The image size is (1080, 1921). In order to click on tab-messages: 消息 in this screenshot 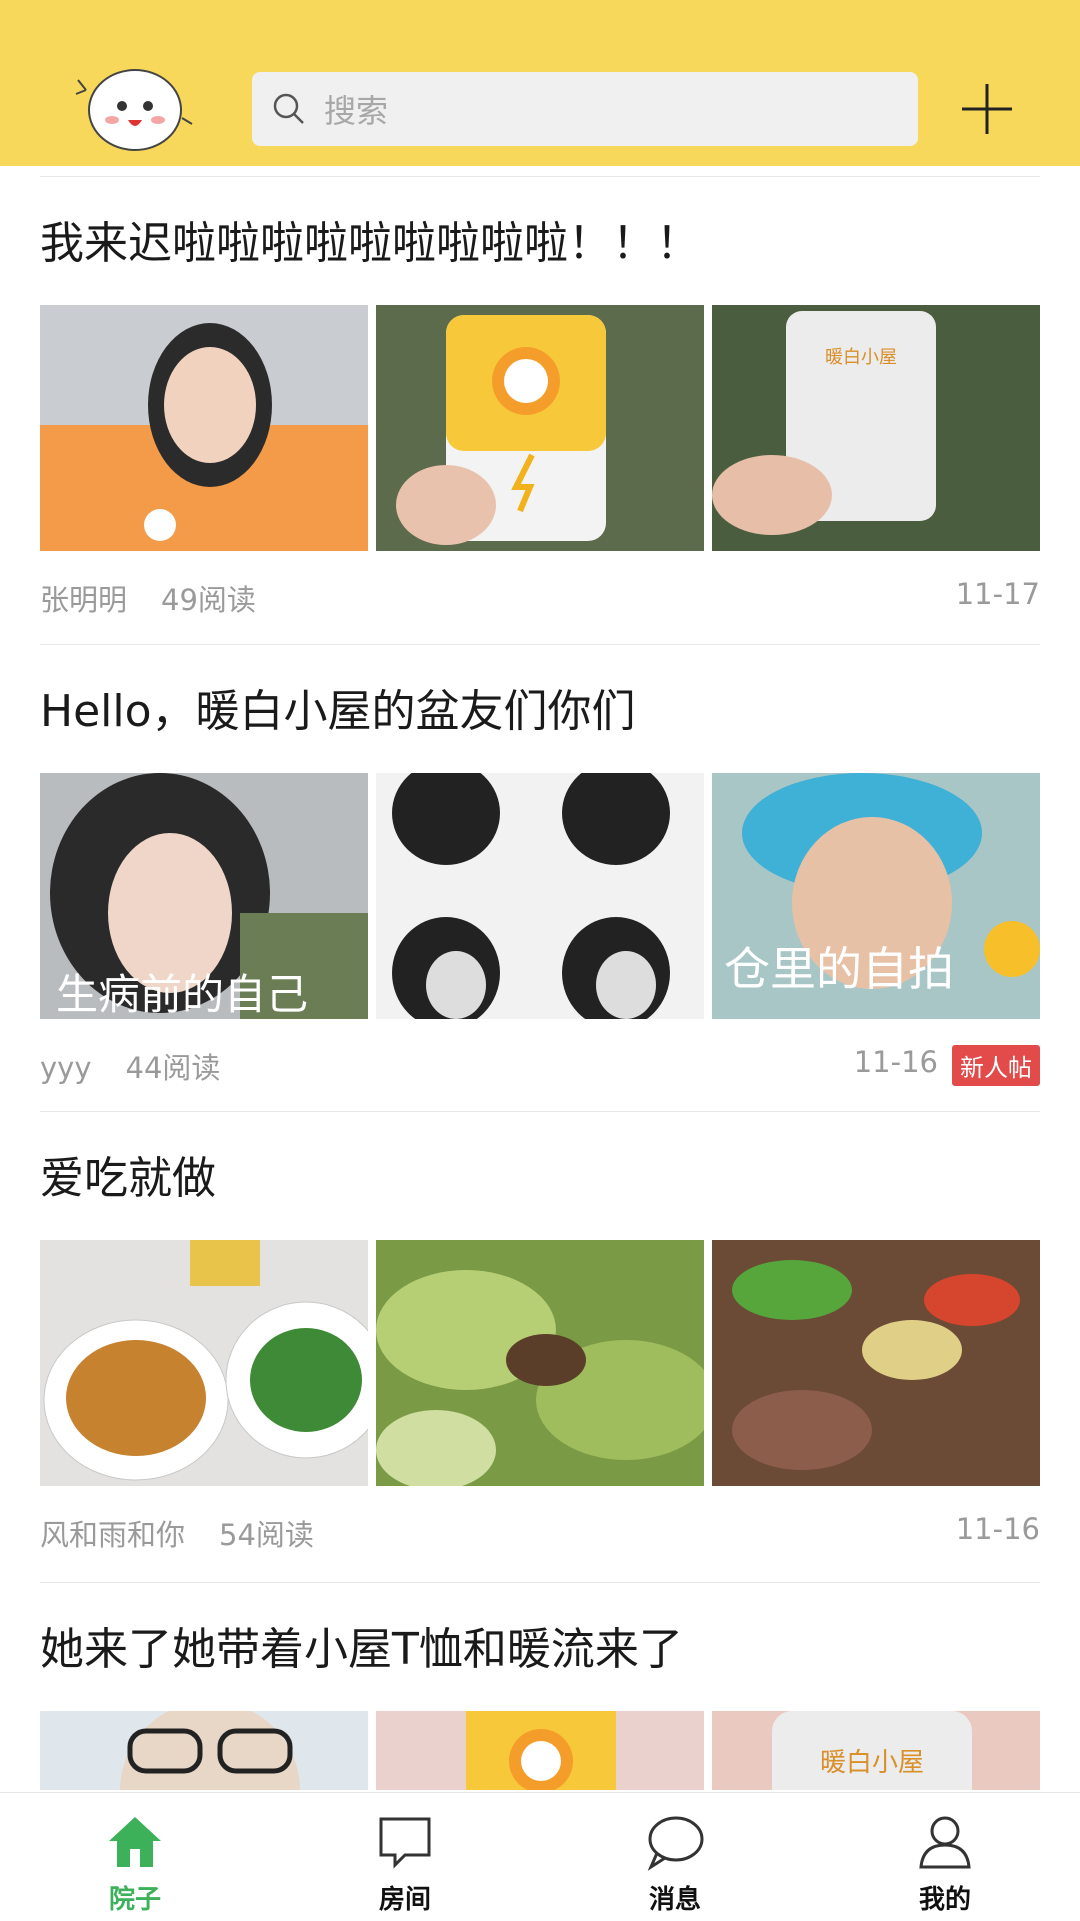, I will do `click(675, 1857)`.